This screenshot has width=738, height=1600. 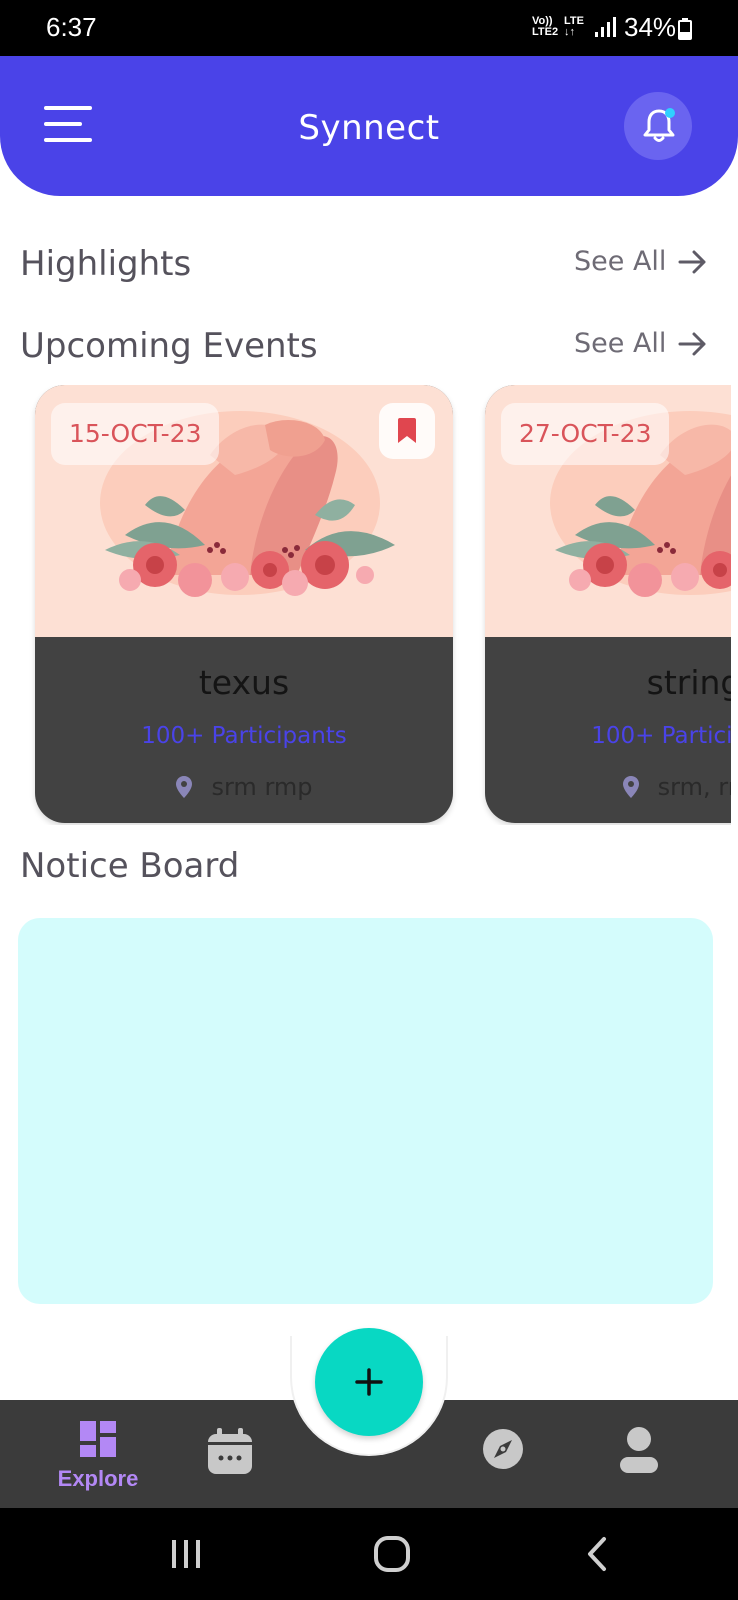 I want to click on event-location-text: srm rmp, so click(x=262, y=787).